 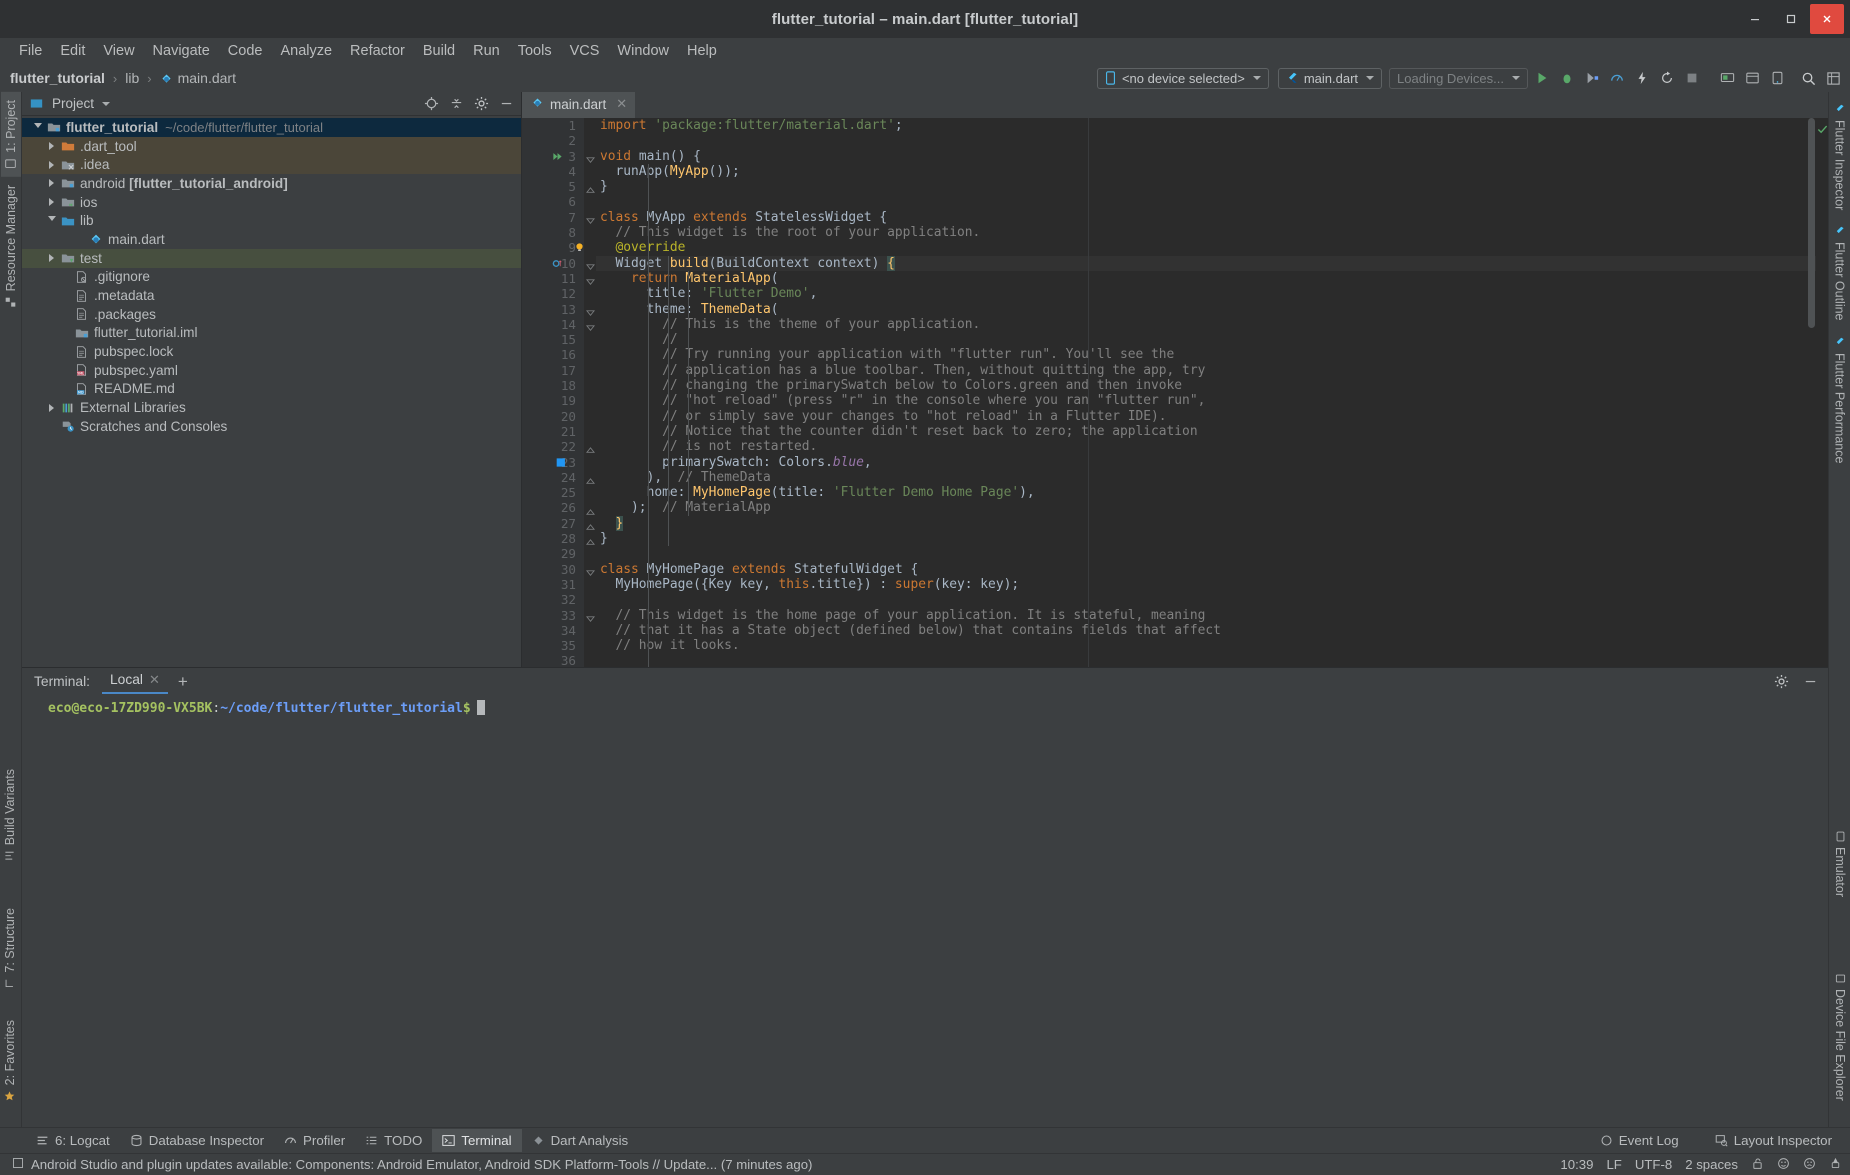 I want to click on tree-node: Scratches and Consoles, so click(x=271, y=426).